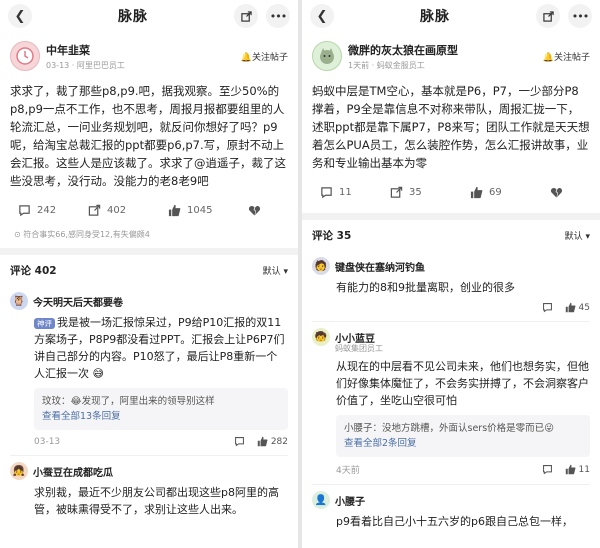 The image size is (600, 548). I want to click on like-button: 11, so click(577, 469).